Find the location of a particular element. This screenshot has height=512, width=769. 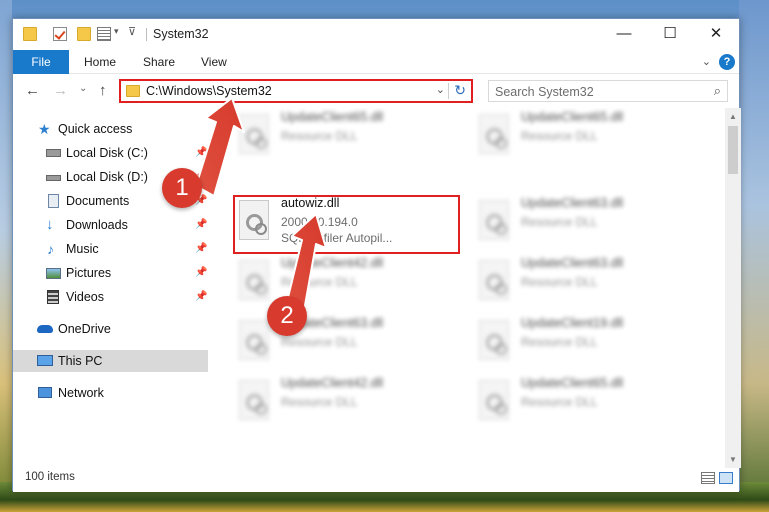

refresh-icon: ↻ is located at coordinates (460, 90).